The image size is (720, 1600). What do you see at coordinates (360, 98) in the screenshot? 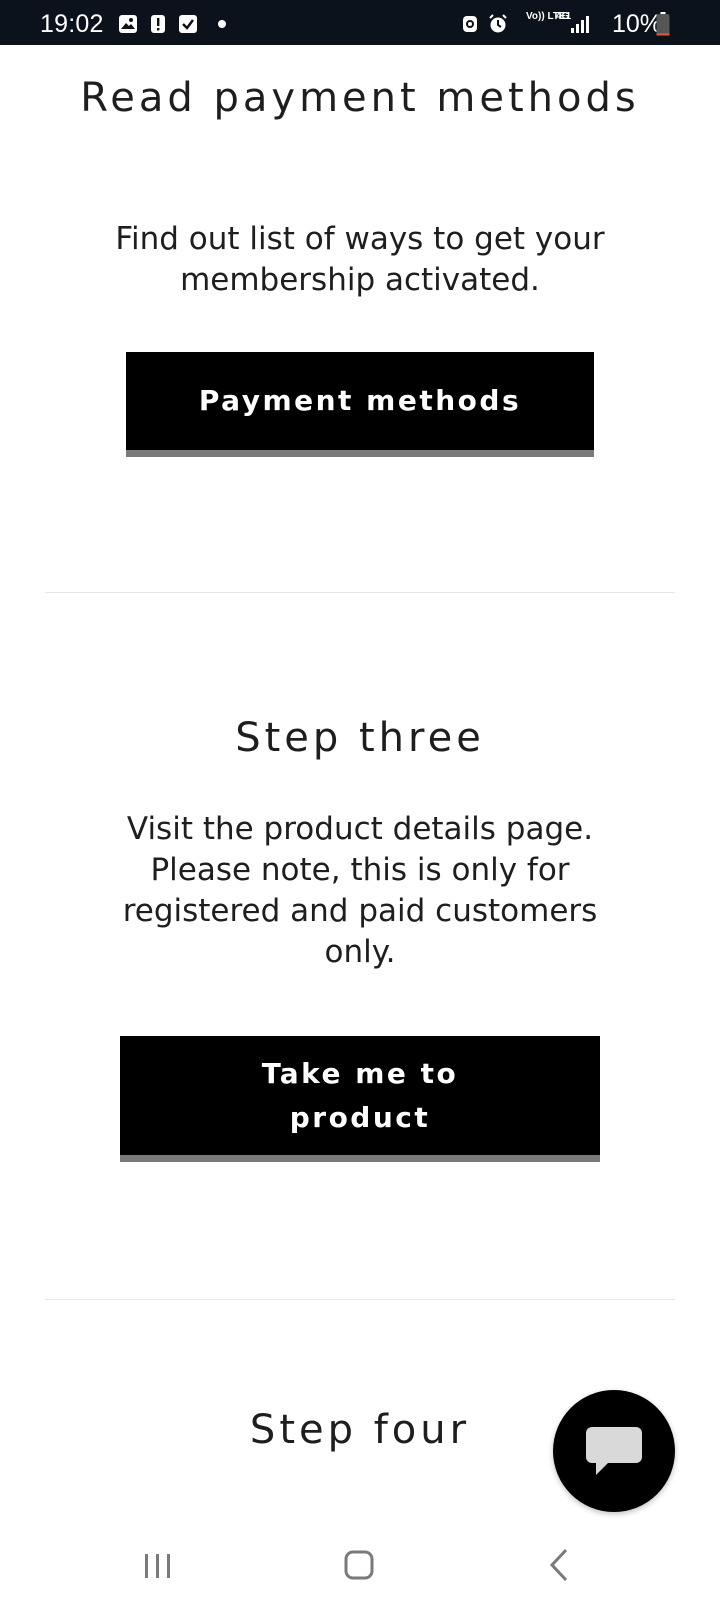
I see `section-heading-payment: Read payment methods` at bounding box center [360, 98].